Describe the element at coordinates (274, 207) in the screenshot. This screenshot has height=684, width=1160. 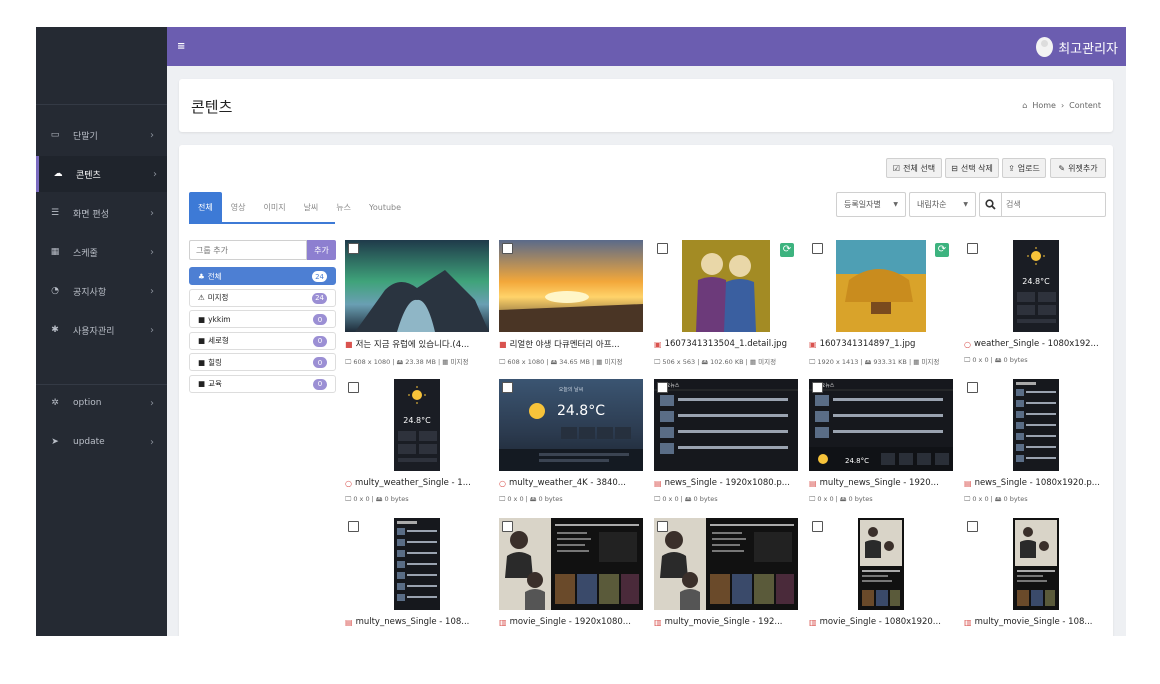
I see `tab-3: 이미지` at that location.